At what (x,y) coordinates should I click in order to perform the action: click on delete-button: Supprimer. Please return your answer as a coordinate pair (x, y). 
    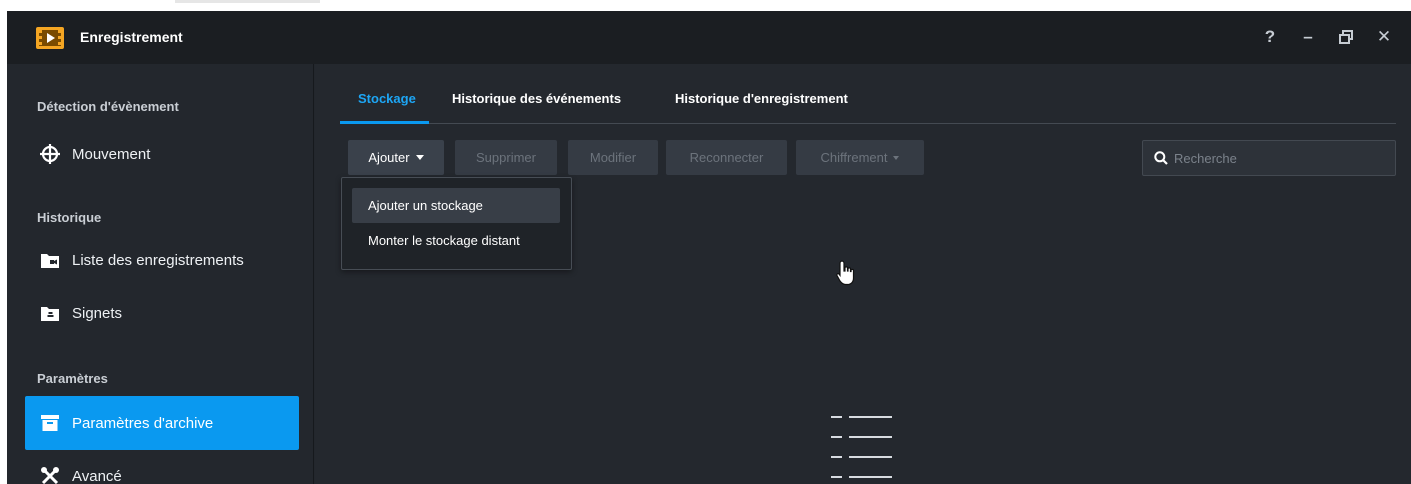
    Looking at the image, I should click on (506, 157).